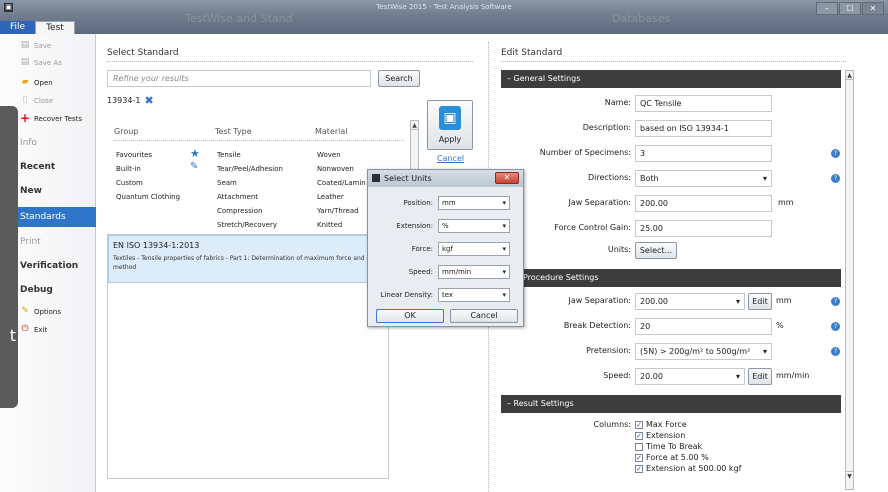 The image size is (888, 492). I want to click on edit-standard-title: Edit Standard, so click(532, 53).